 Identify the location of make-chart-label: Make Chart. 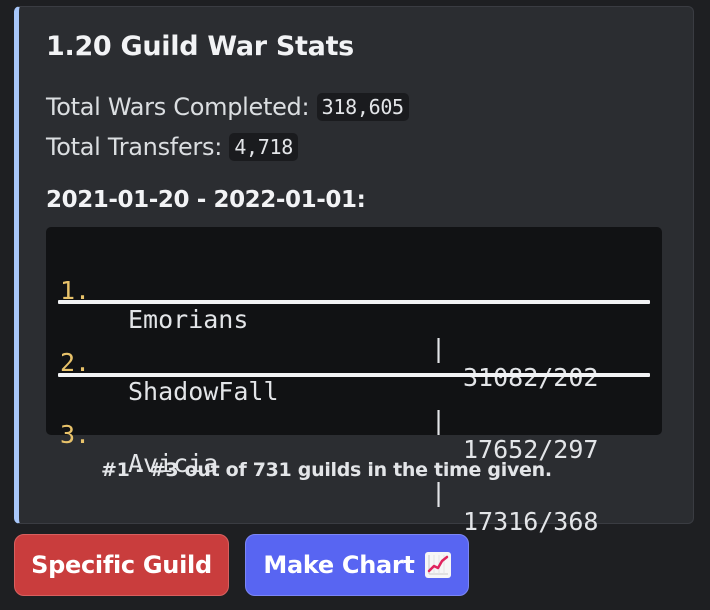
(339, 565).